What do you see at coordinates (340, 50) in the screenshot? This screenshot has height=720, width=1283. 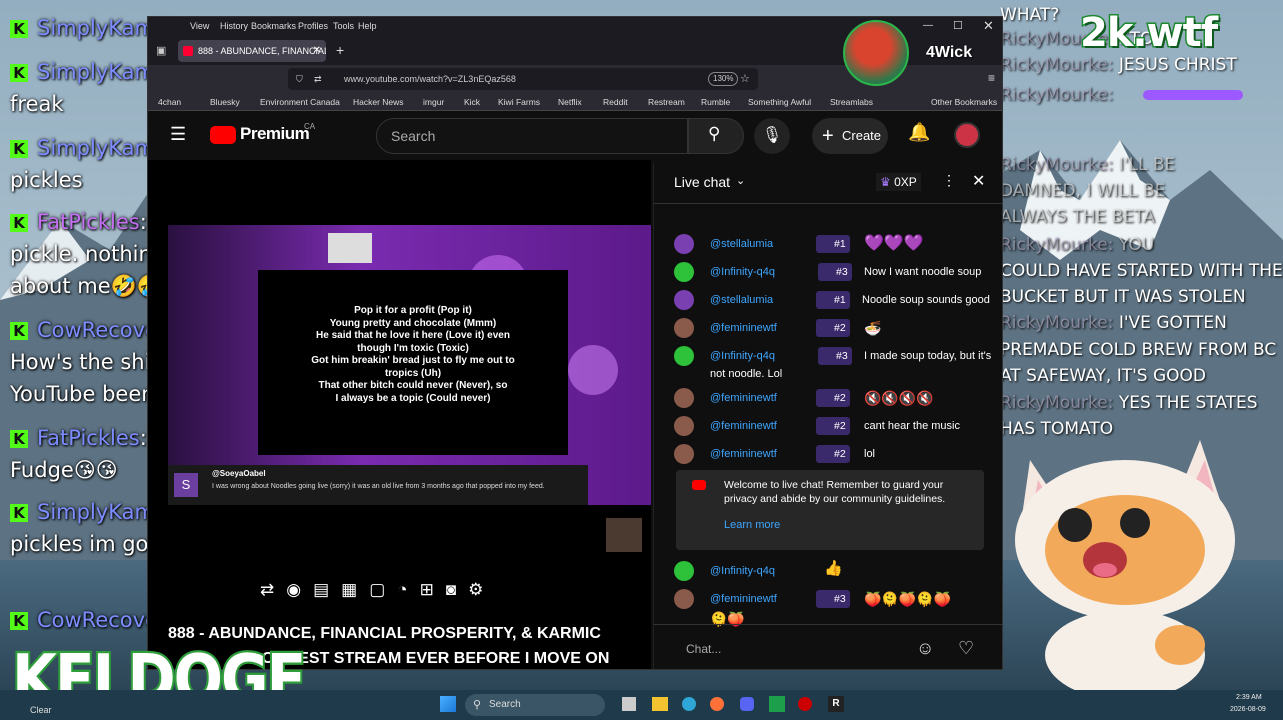 I see `new-tab-icon: +` at bounding box center [340, 50].